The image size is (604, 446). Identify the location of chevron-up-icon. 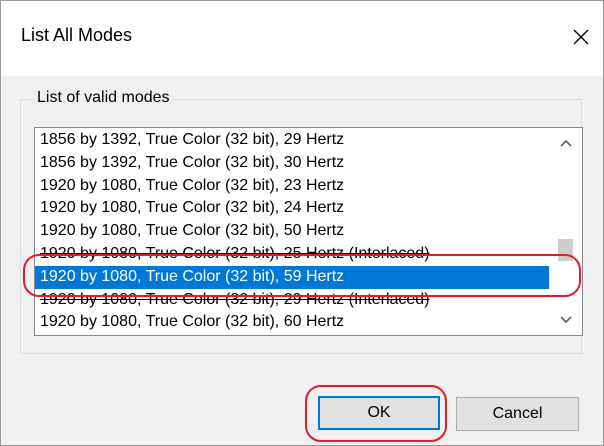
(565, 143).